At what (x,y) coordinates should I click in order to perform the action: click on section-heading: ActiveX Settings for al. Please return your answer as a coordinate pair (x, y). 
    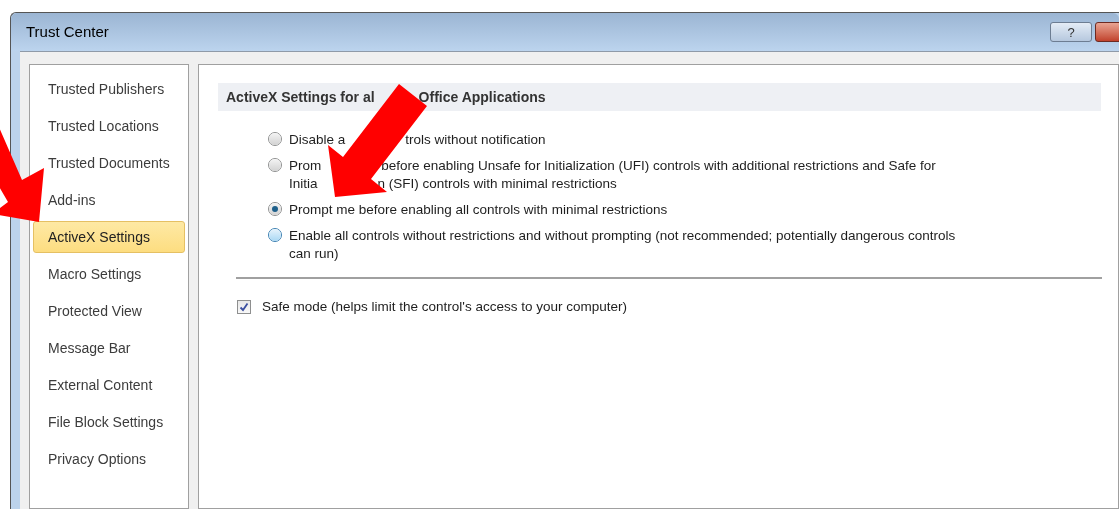
    Looking at the image, I should click on (300, 97).